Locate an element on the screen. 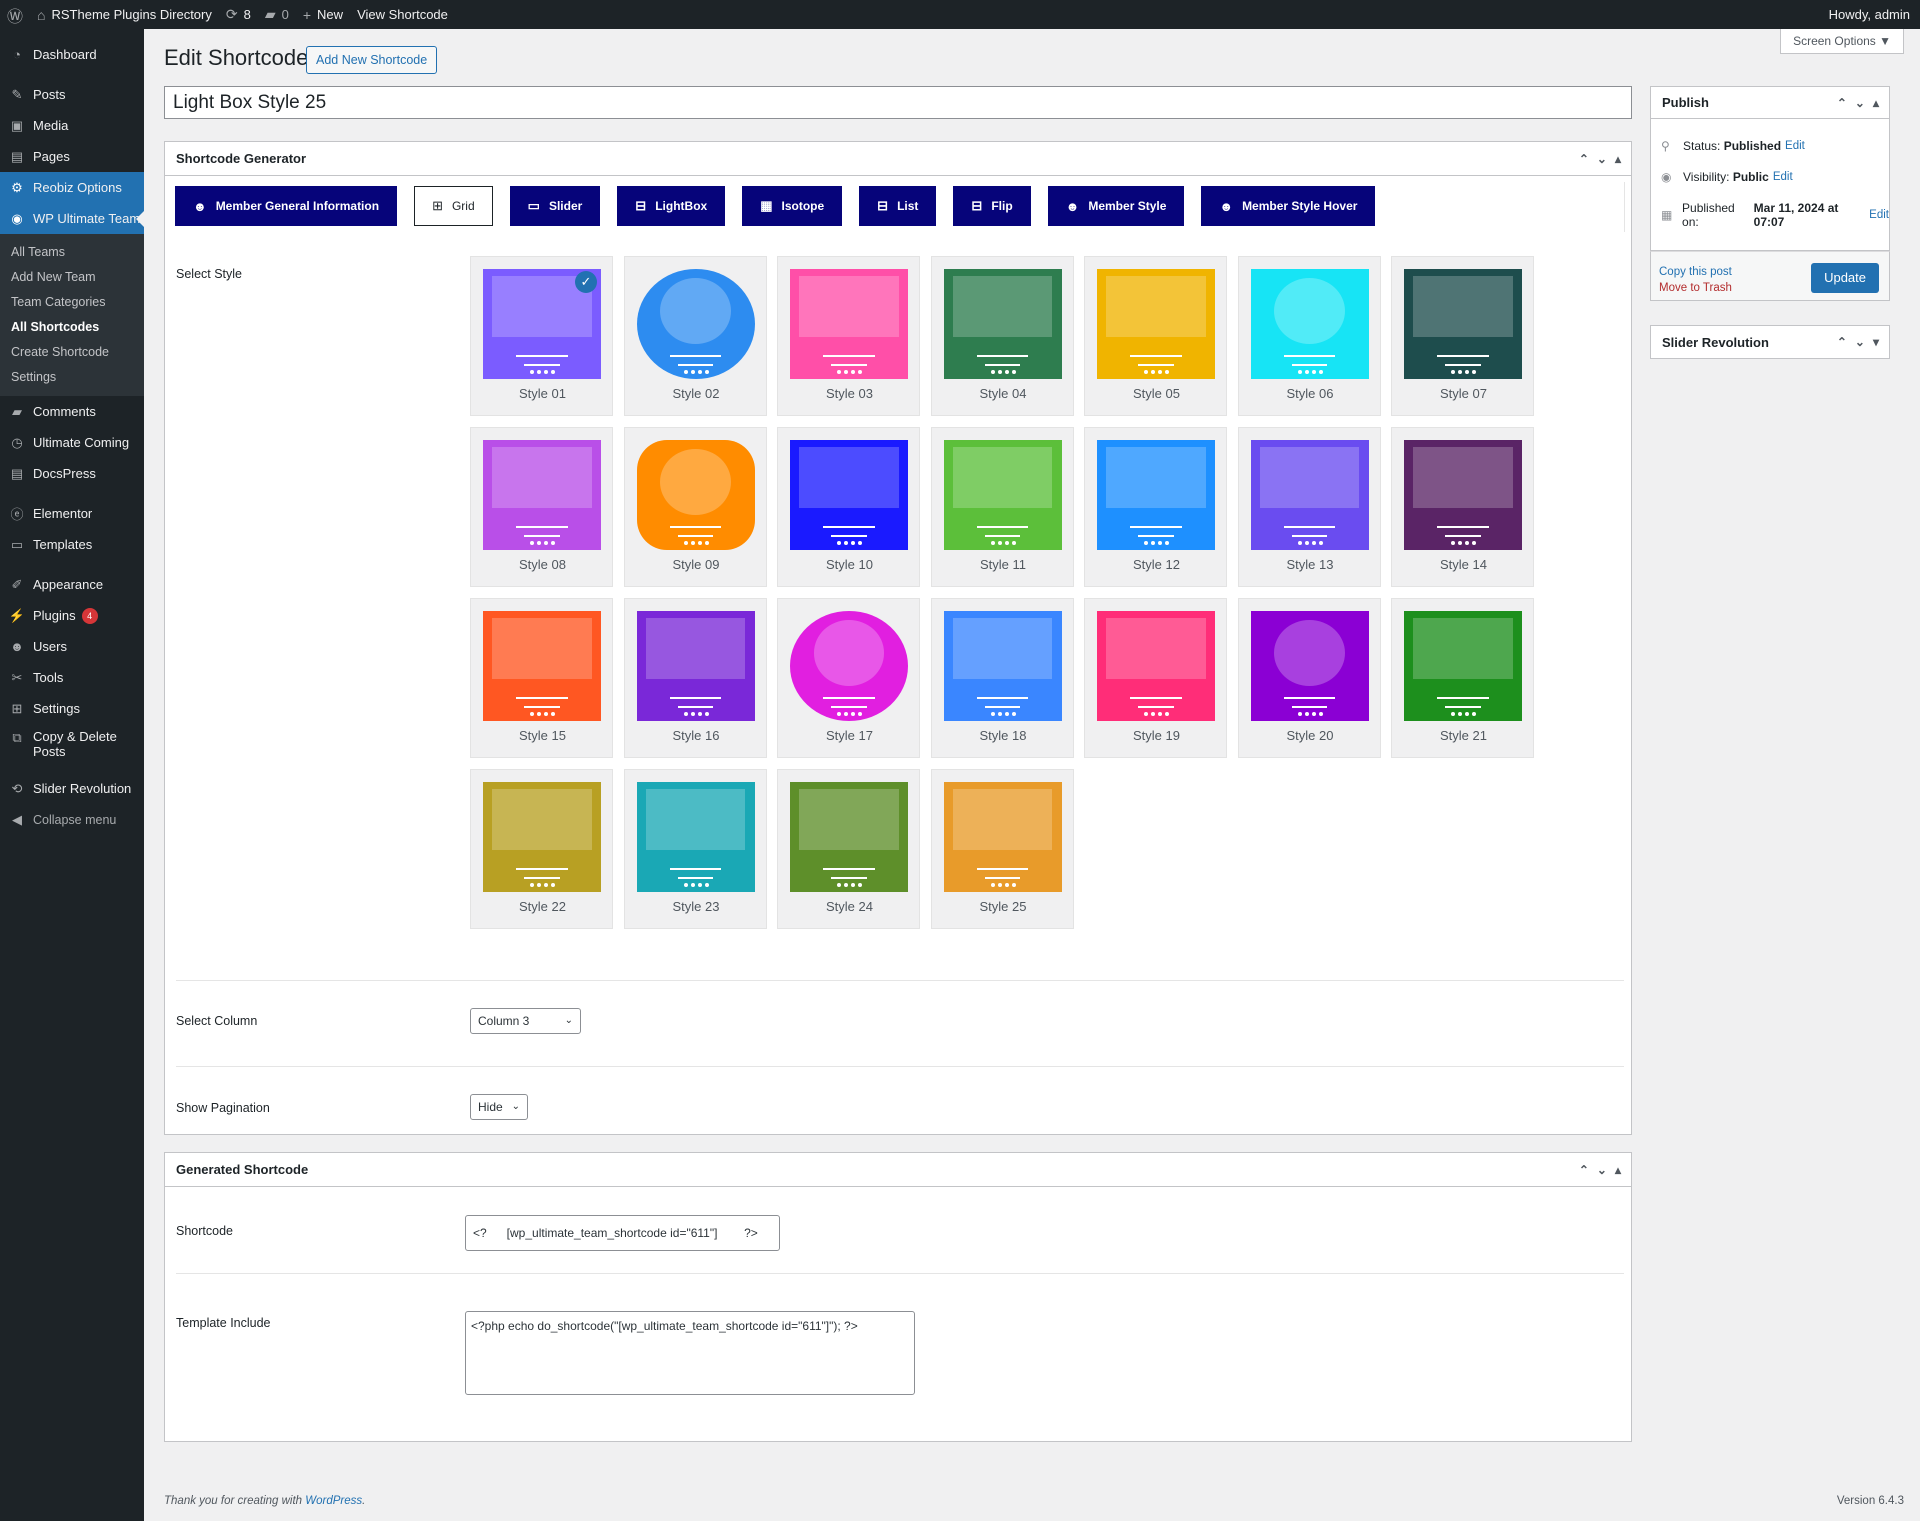 This screenshot has width=1920, height=1521. copy-this-post-link: Copy this post is located at coordinates (1695, 272).